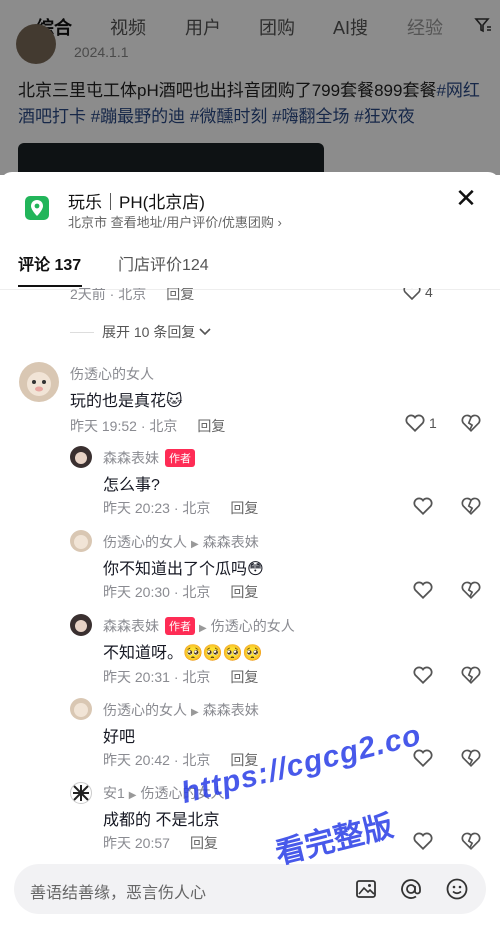 This screenshot has height=929, width=500. I want to click on shop-subtitle: 北京市 查看地址/用户评价/优惠团购 ›, so click(175, 221).